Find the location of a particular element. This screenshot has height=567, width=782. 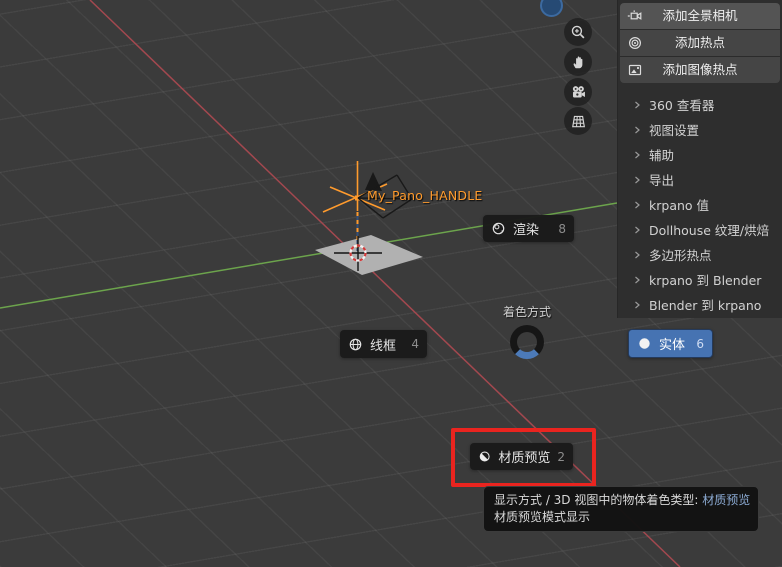

section-label: 多边形热点 is located at coordinates (680, 255).